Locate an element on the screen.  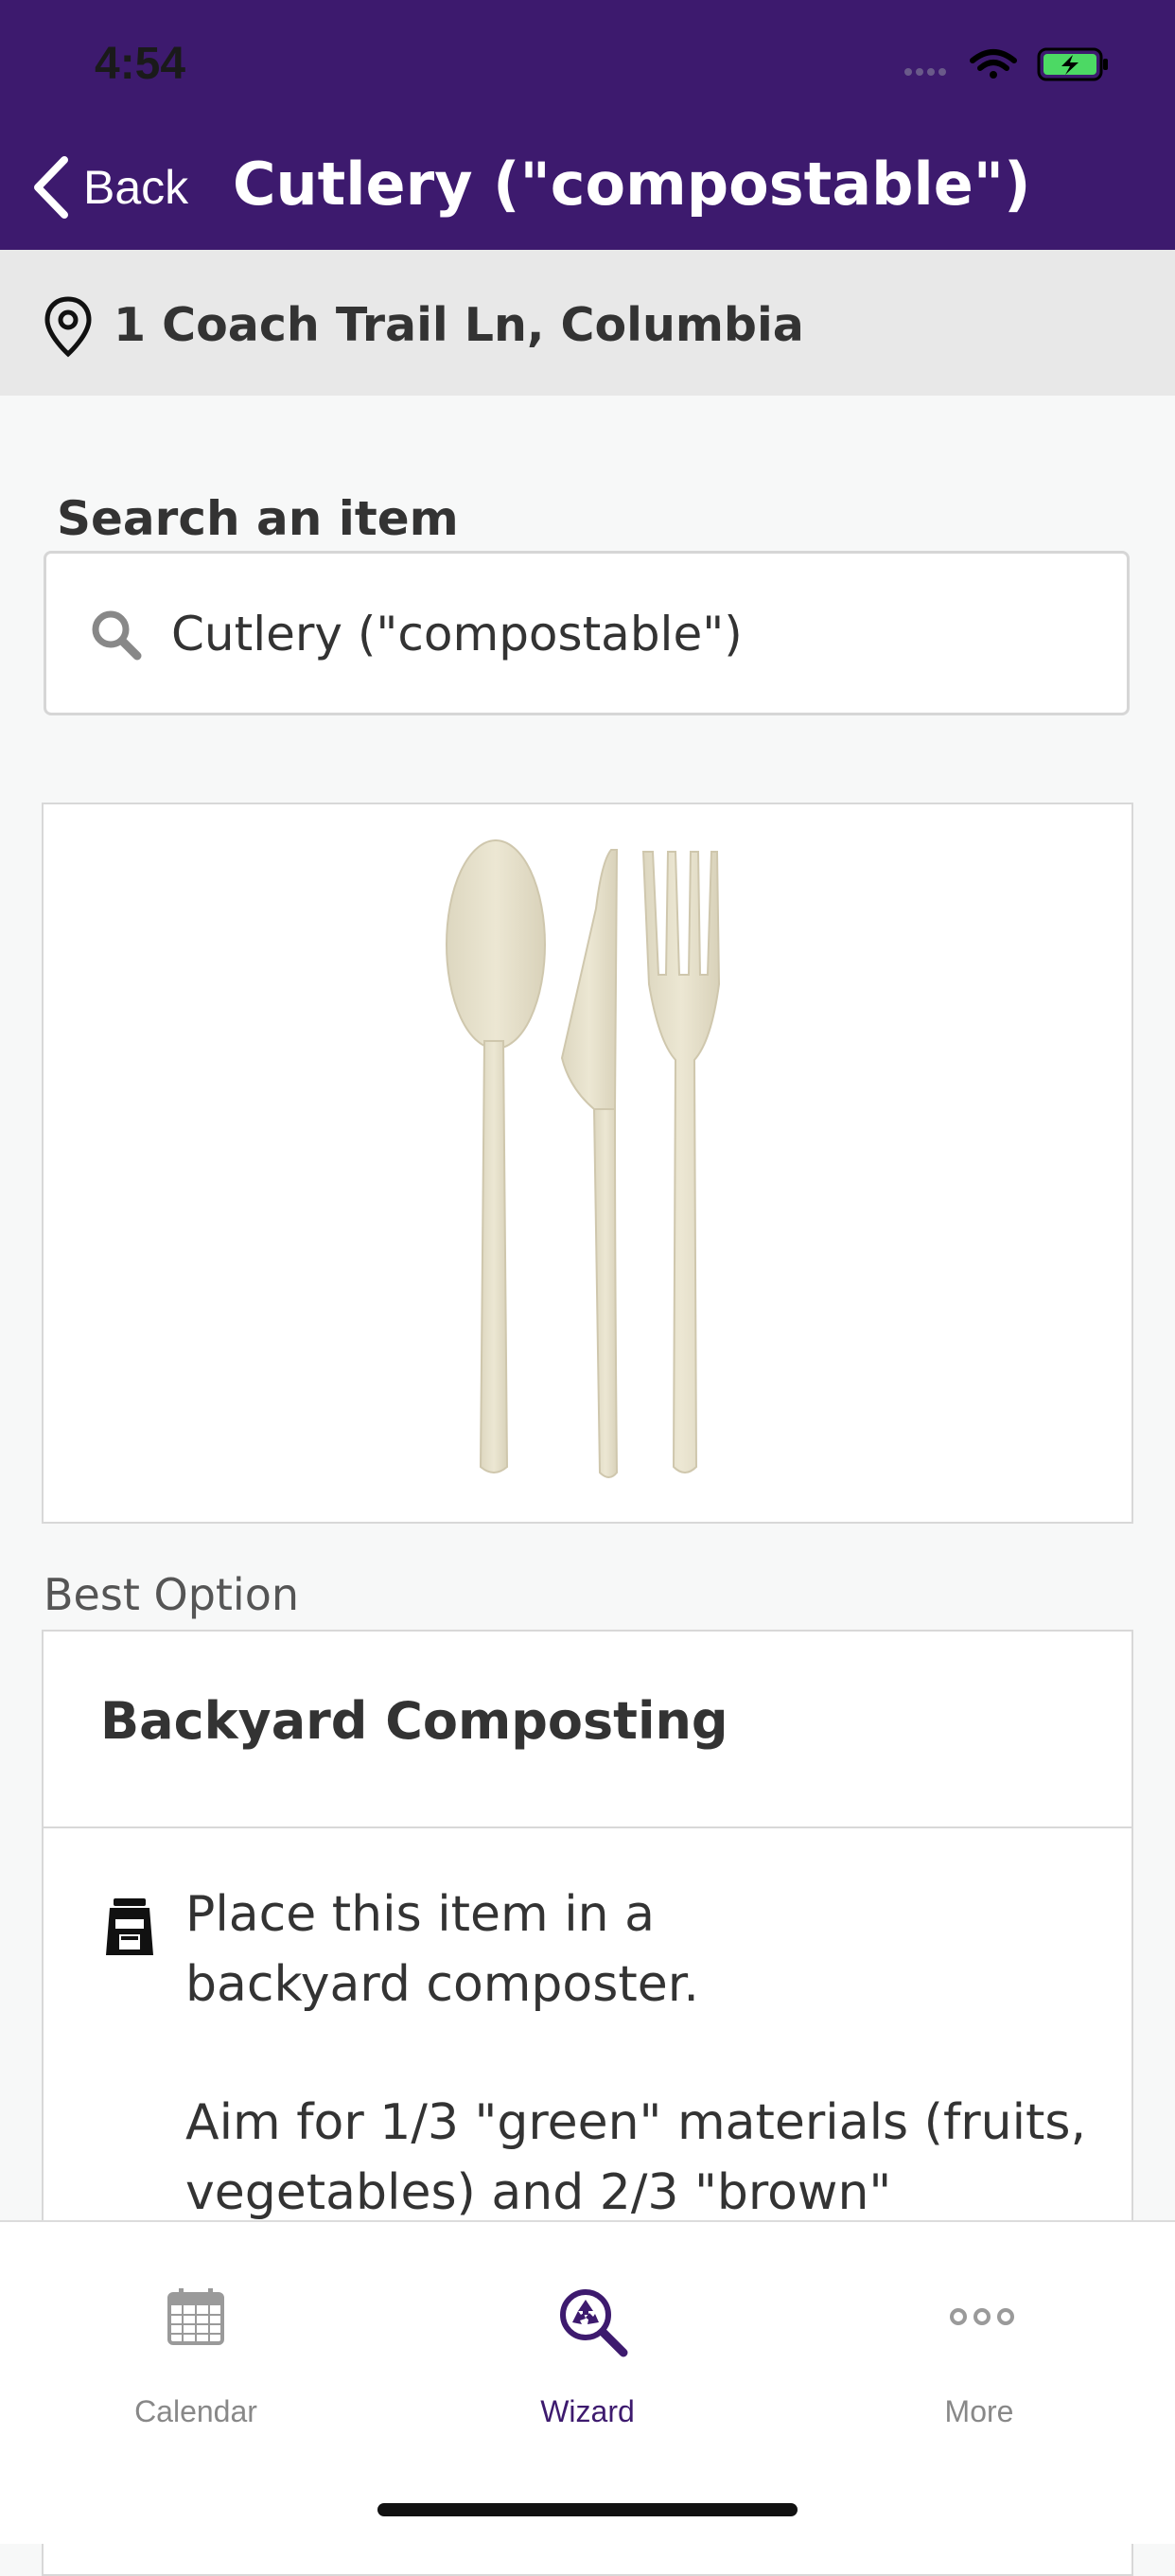
back-button: Back is located at coordinates (127, 187).